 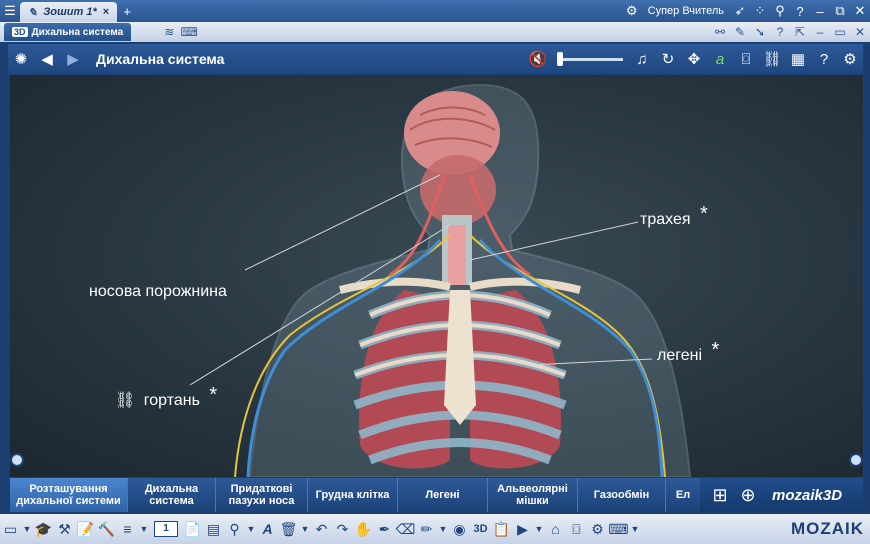 What do you see at coordinates (213, 529) in the screenshot?
I see `pages-icon: ▤` at bounding box center [213, 529].